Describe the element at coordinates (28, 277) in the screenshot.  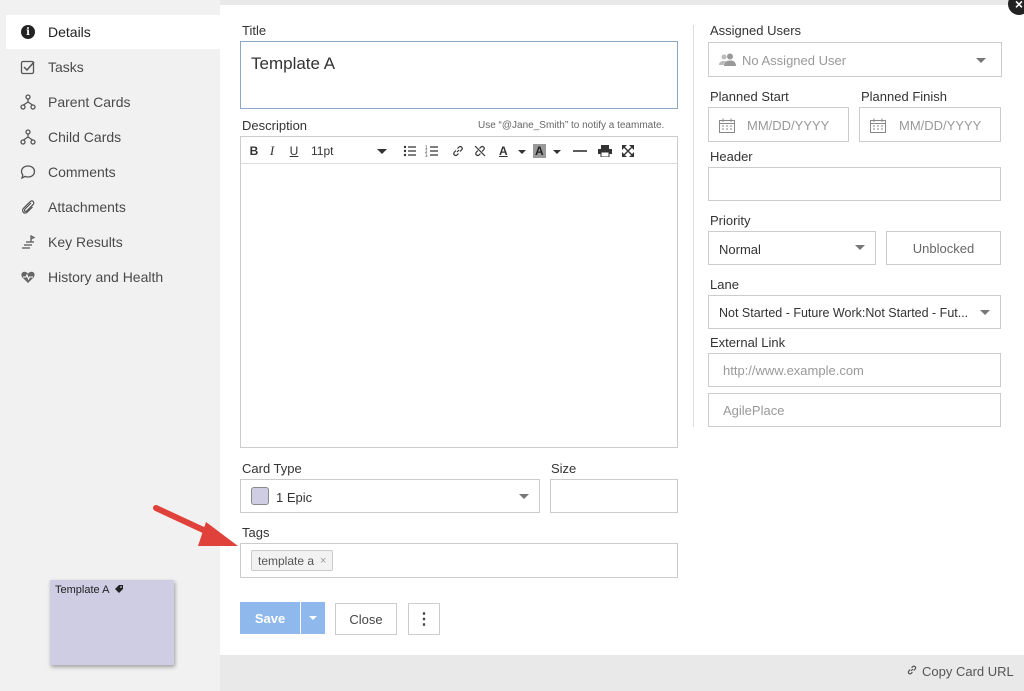
I see `heart-icon` at that location.